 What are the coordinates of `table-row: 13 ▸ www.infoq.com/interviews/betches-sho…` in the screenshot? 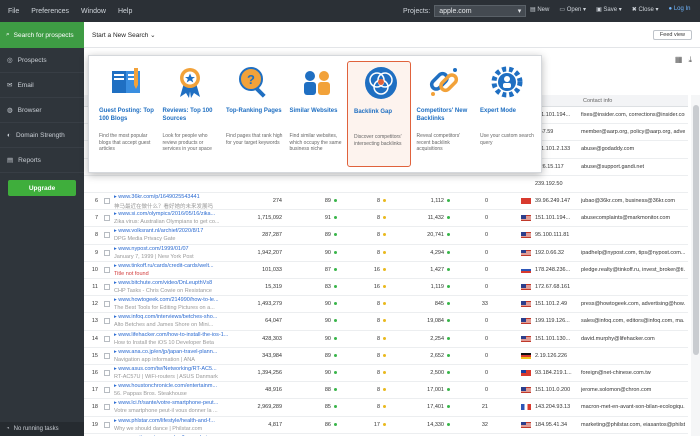 It's located at (386, 322).